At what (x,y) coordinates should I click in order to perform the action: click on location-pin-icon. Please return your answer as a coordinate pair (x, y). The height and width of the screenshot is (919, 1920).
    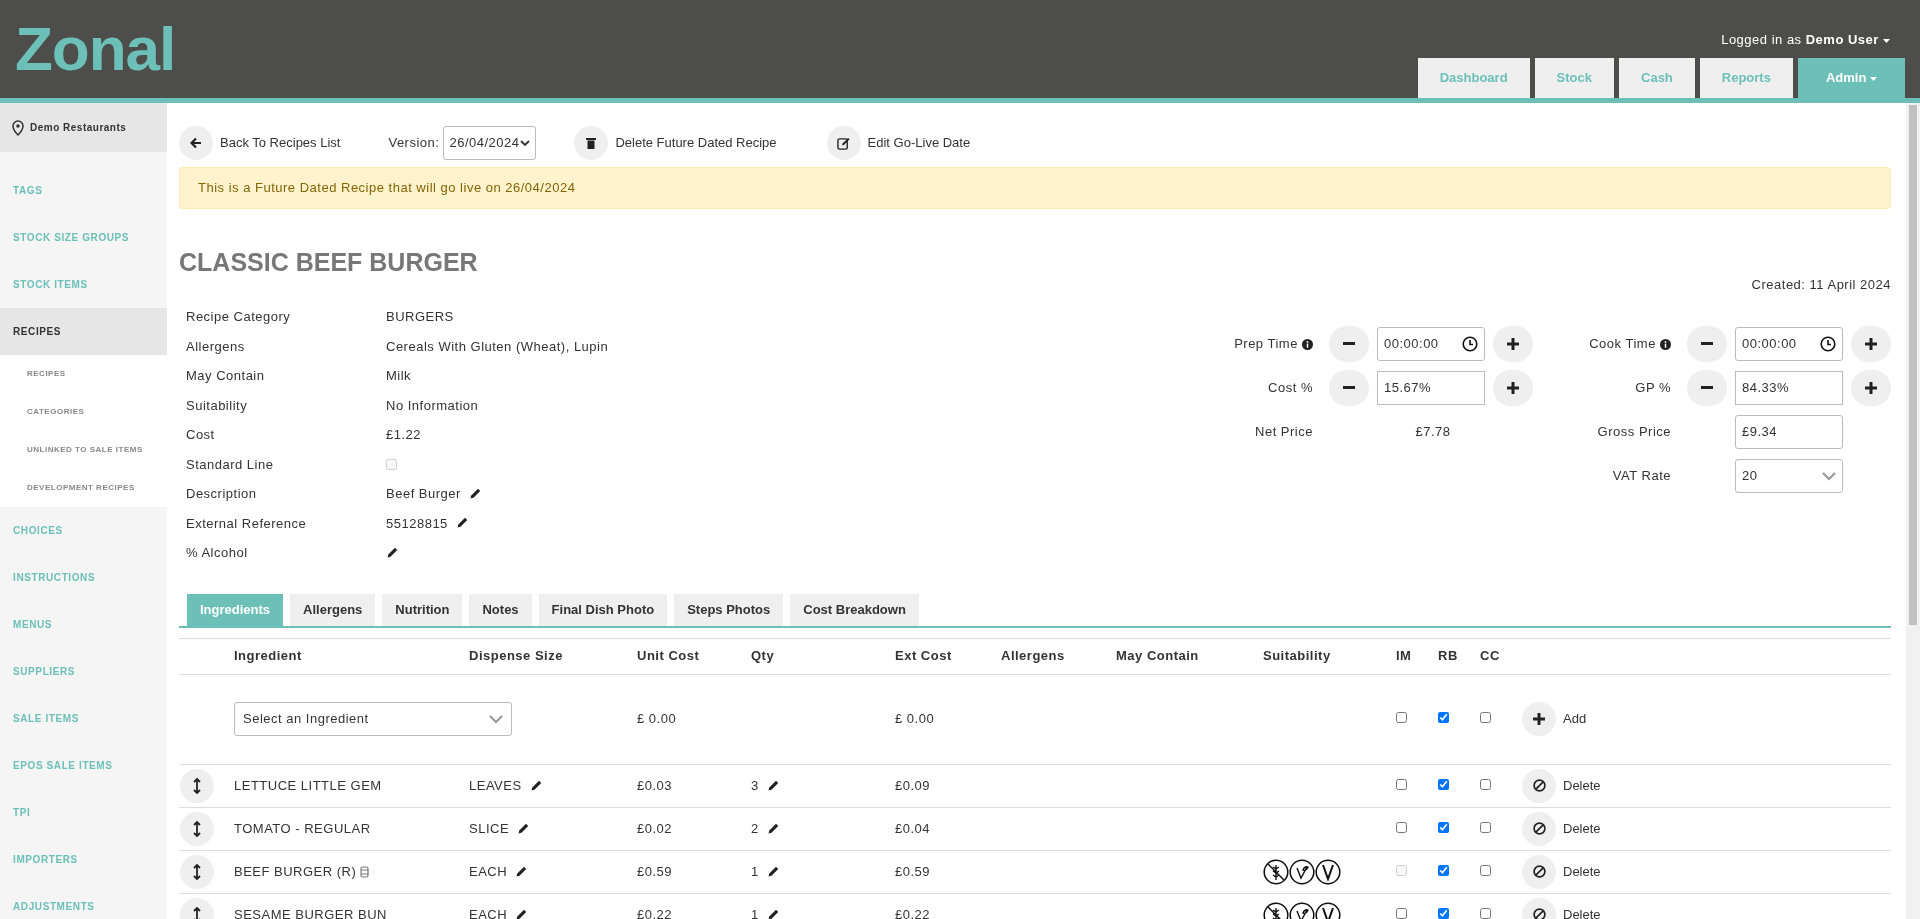
    Looking at the image, I should click on (18, 127).